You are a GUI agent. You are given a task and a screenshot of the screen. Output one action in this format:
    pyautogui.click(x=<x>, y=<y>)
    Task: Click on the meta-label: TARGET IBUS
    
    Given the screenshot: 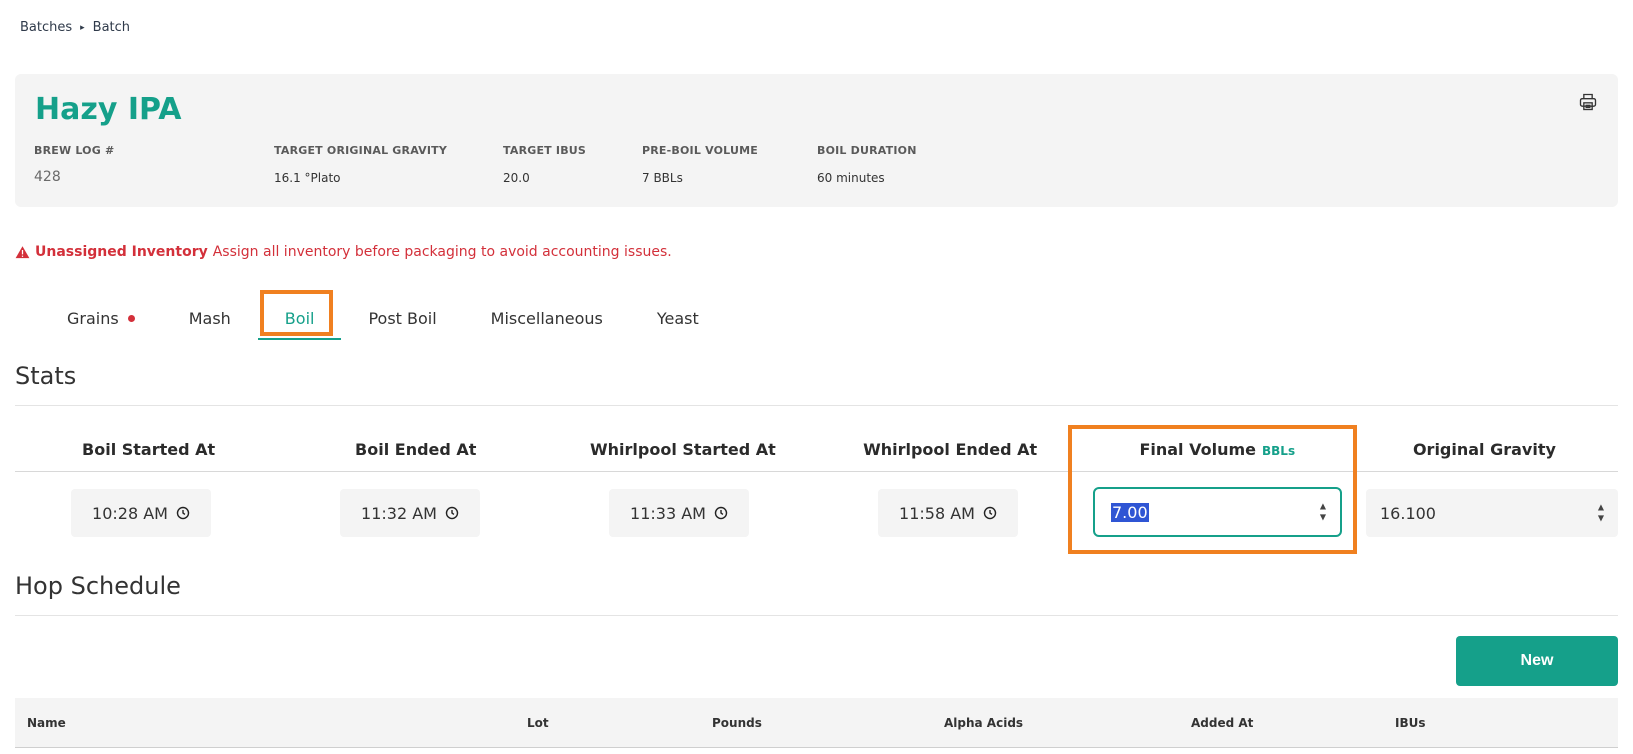 What is the action you would take?
    pyautogui.click(x=545, y=150)
    